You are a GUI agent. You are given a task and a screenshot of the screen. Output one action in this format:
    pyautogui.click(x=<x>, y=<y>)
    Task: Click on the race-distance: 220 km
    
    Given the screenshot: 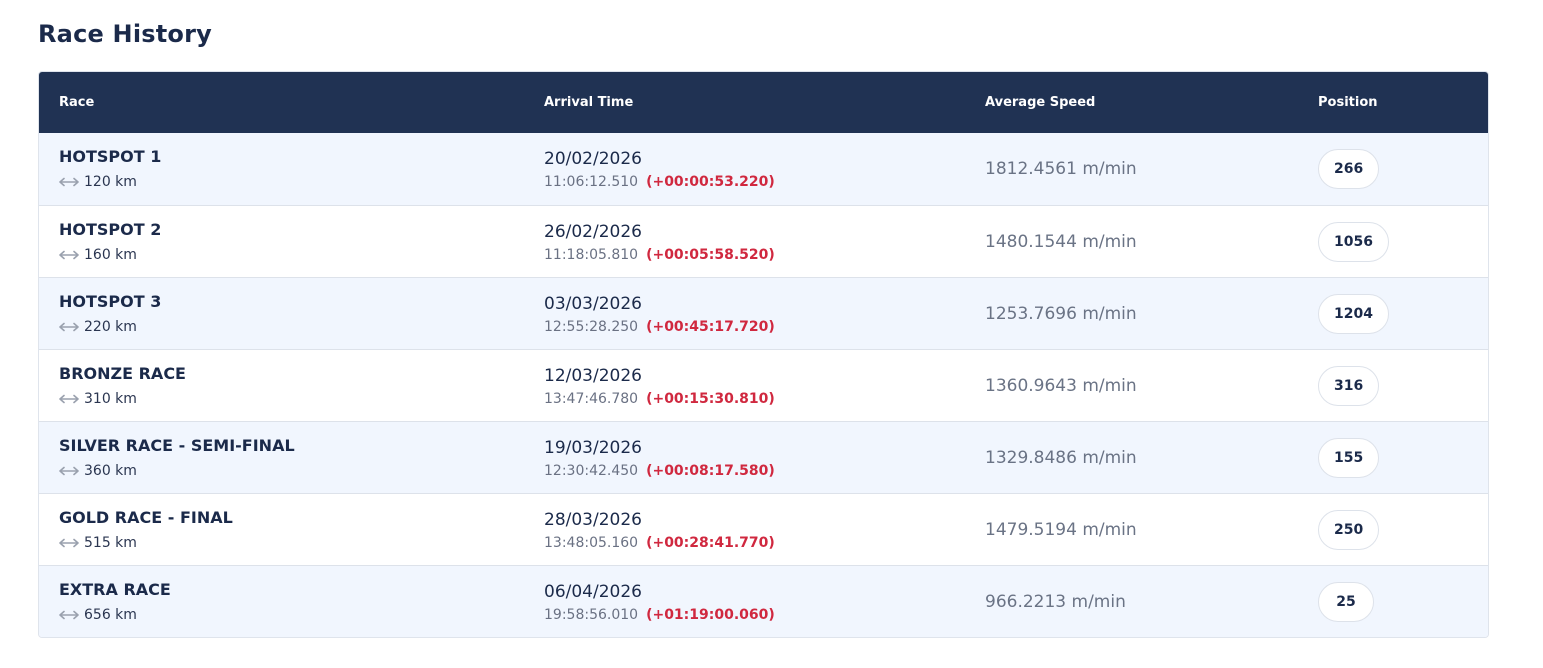 What is the action you would take?
    pyautogui.click(x=98, y=327)
    